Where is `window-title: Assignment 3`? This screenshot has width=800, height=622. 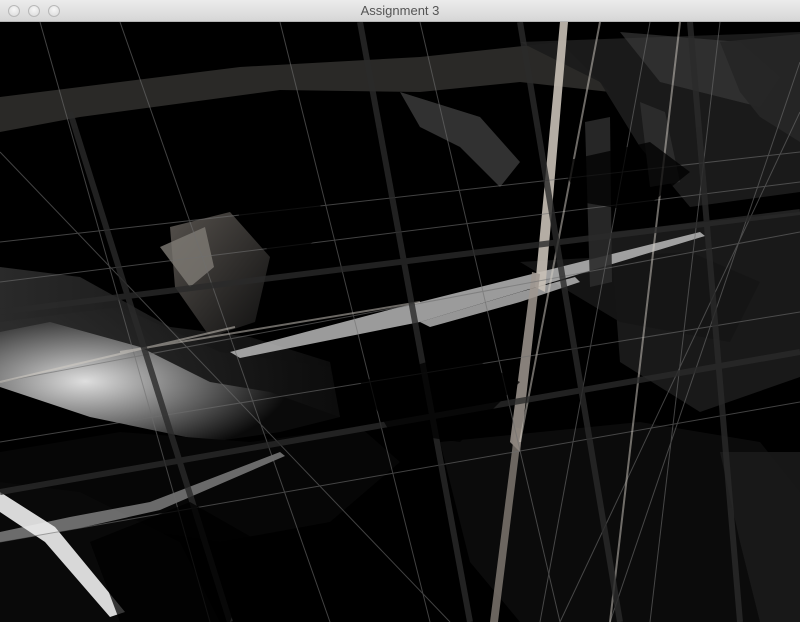
window-title: Assignment 3 is located at coordinates (400, 10).